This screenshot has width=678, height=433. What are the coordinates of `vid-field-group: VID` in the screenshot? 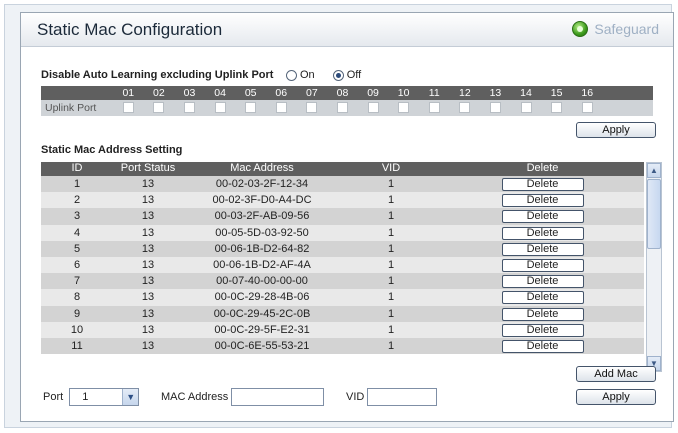 It's located at (392, 397).